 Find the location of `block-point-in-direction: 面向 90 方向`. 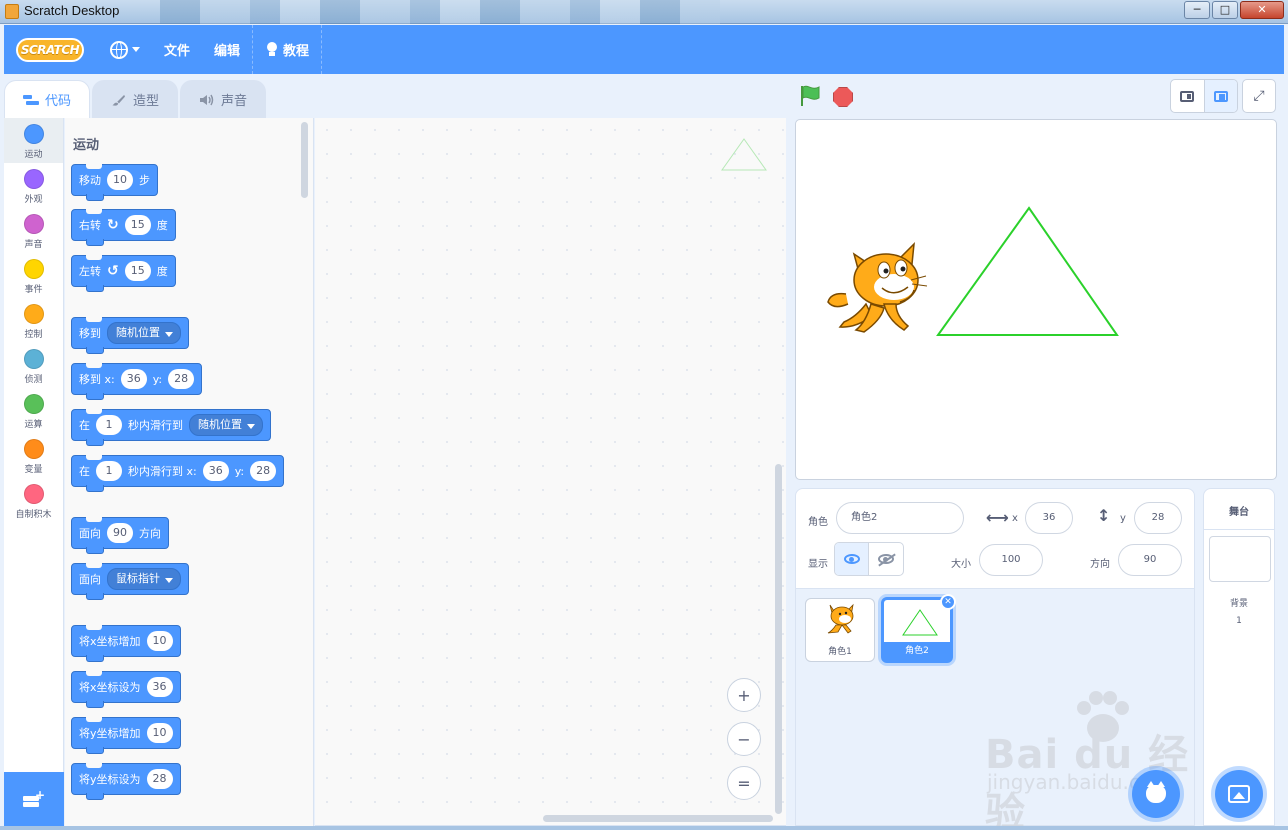

block-point-in-direction: 面向 90 方向 is located at coordinates (120, 535).